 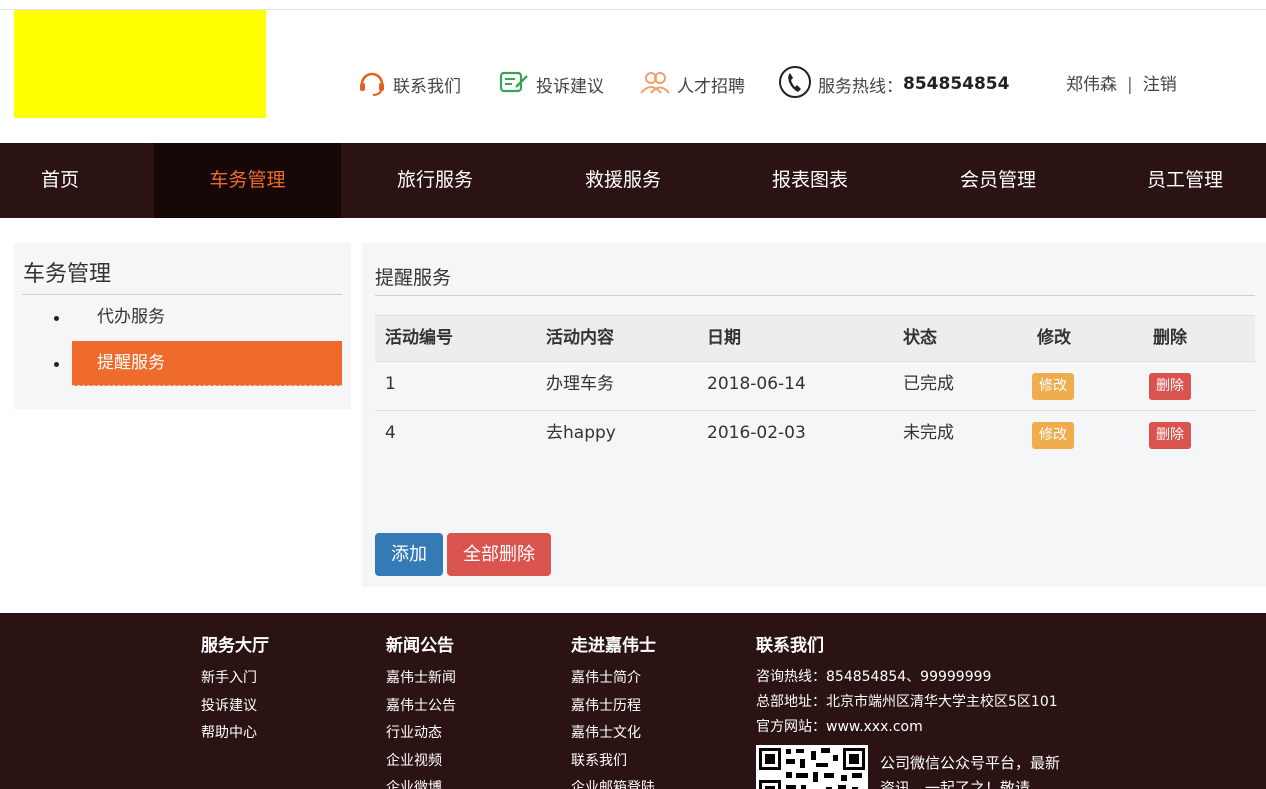 What do you see at coordinates (623, 180) in the screenshot?
I see `nav-rescue-service: 救援服务` at bounding box center [623, 180].